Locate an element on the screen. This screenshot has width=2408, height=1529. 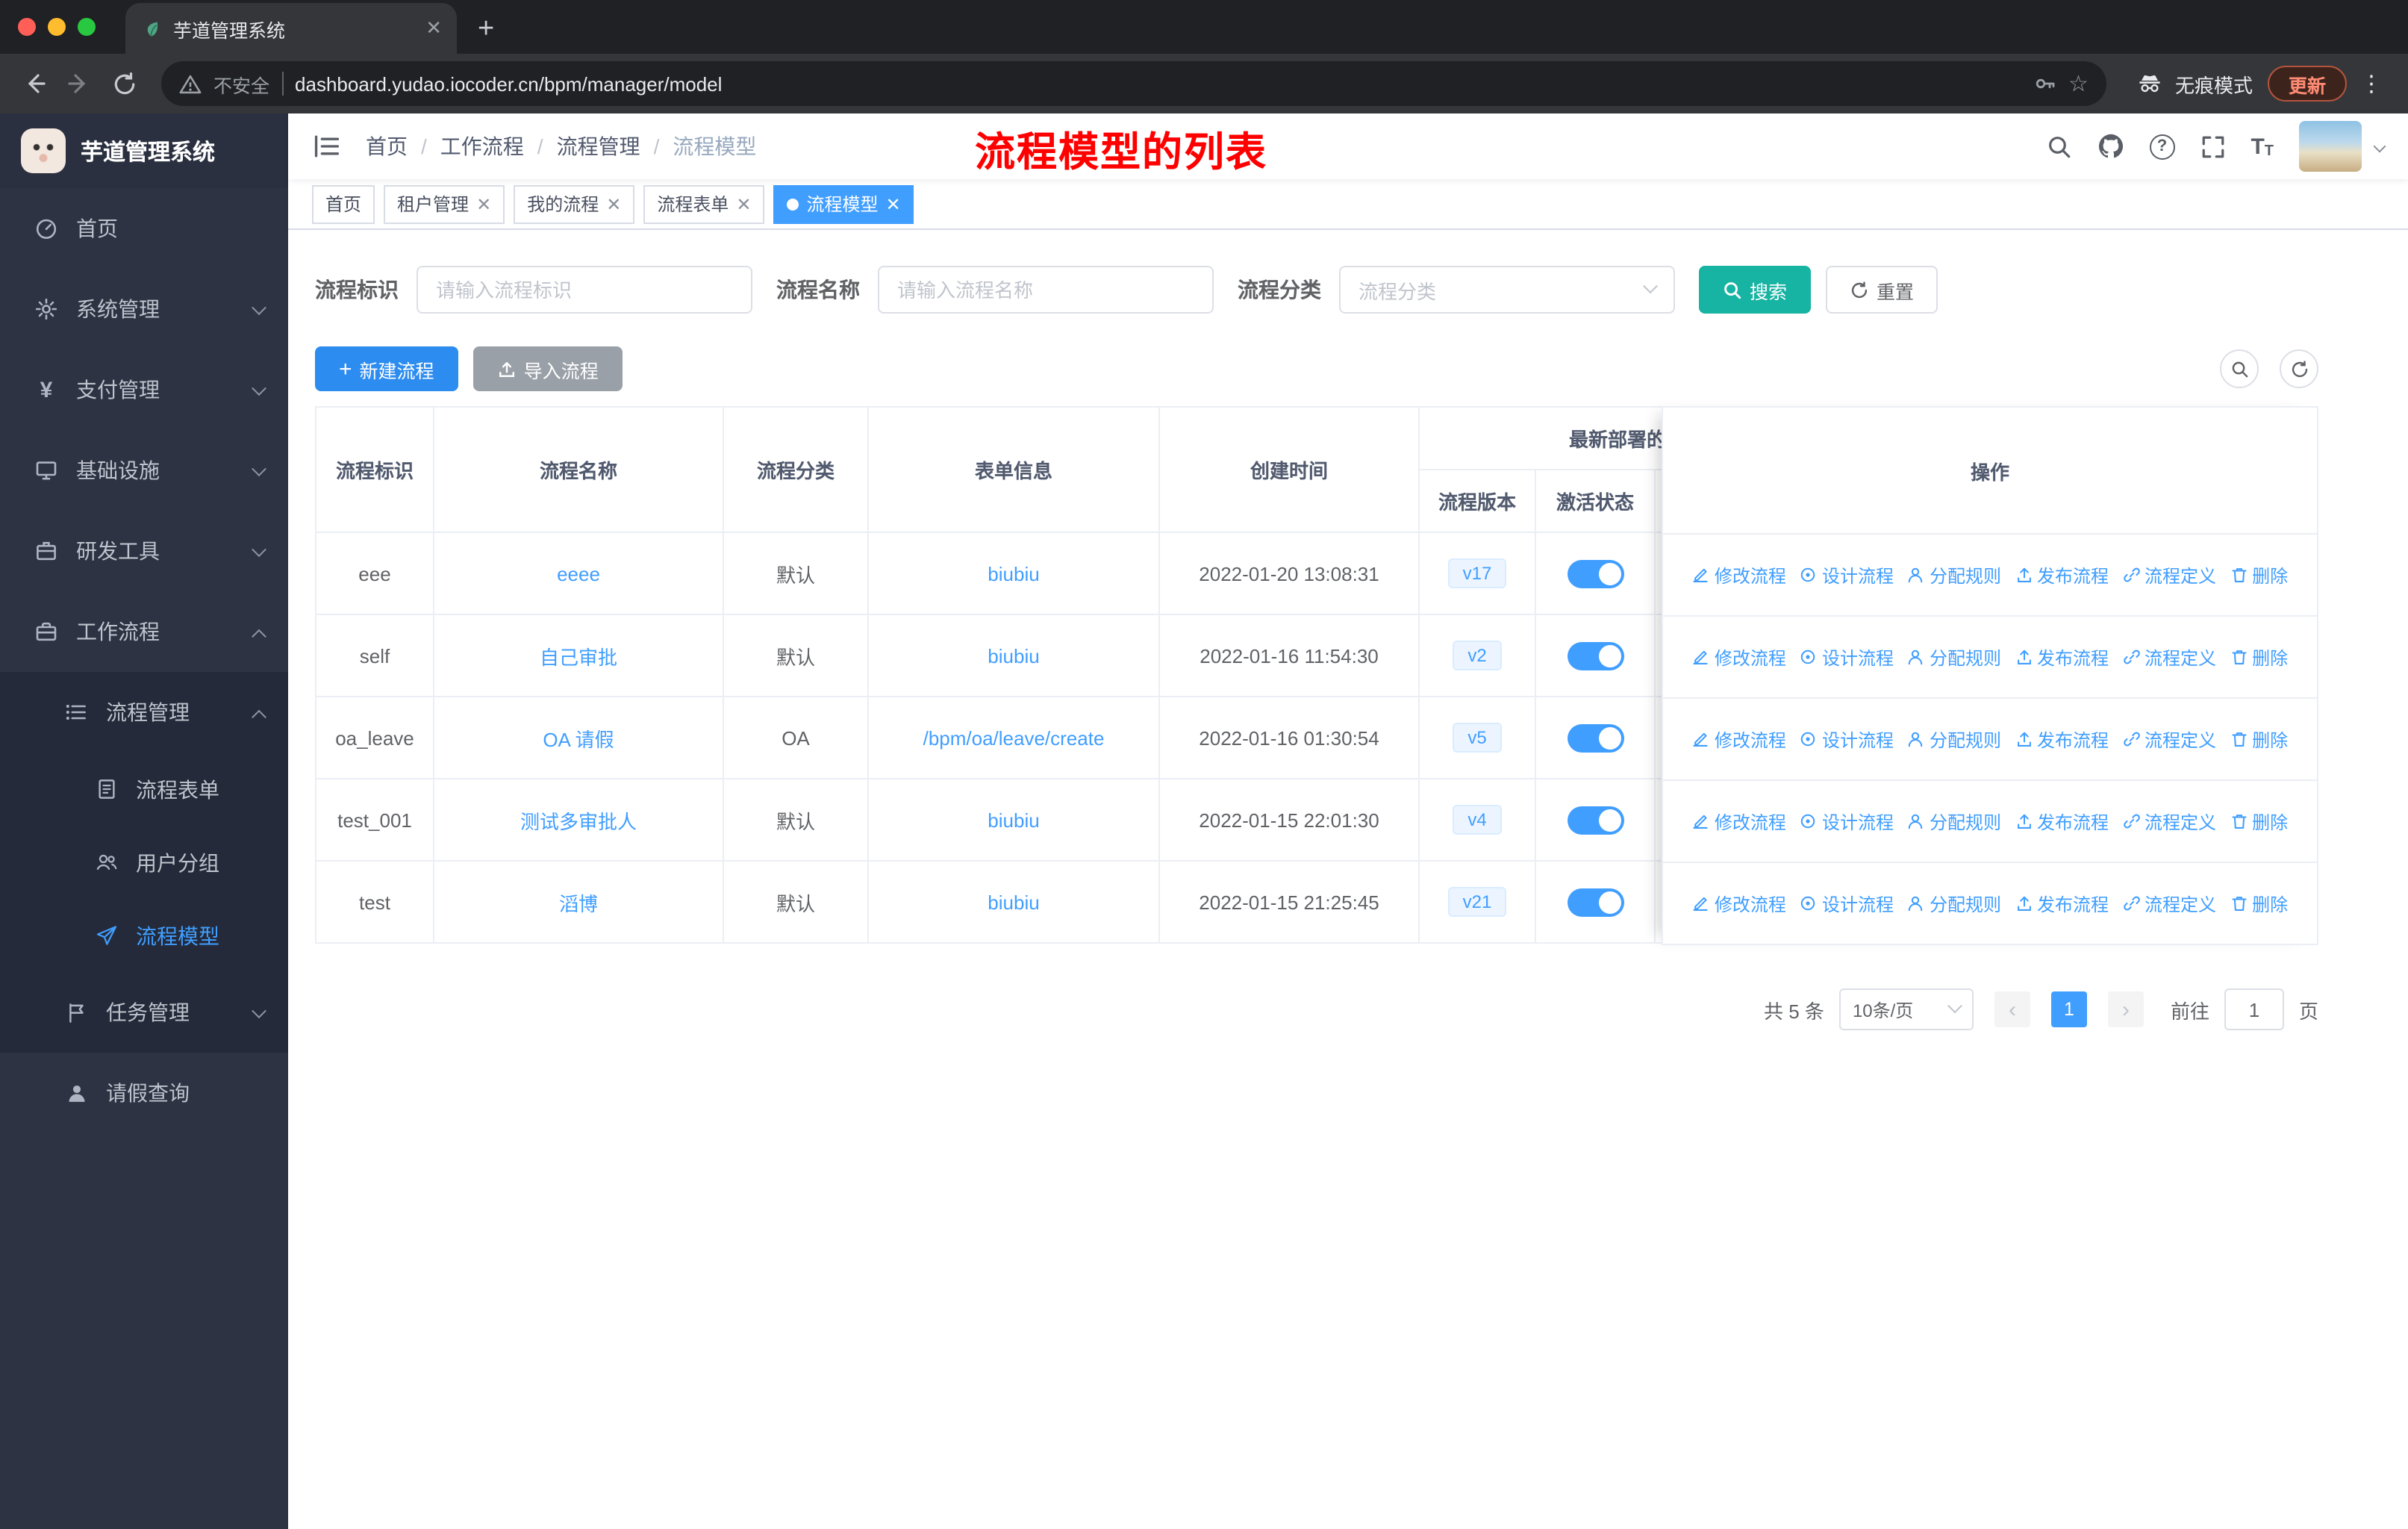
sidebar-collapse-icon is located at coordinates (328, 146).